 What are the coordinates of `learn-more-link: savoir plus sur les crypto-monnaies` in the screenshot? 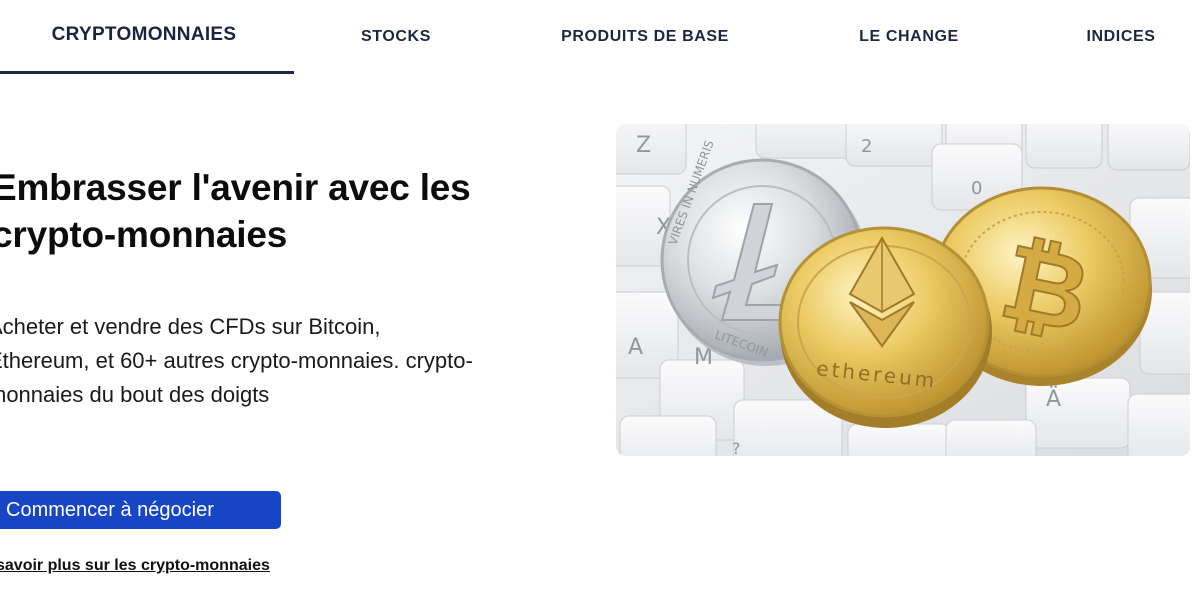 It's located at (135, 566).